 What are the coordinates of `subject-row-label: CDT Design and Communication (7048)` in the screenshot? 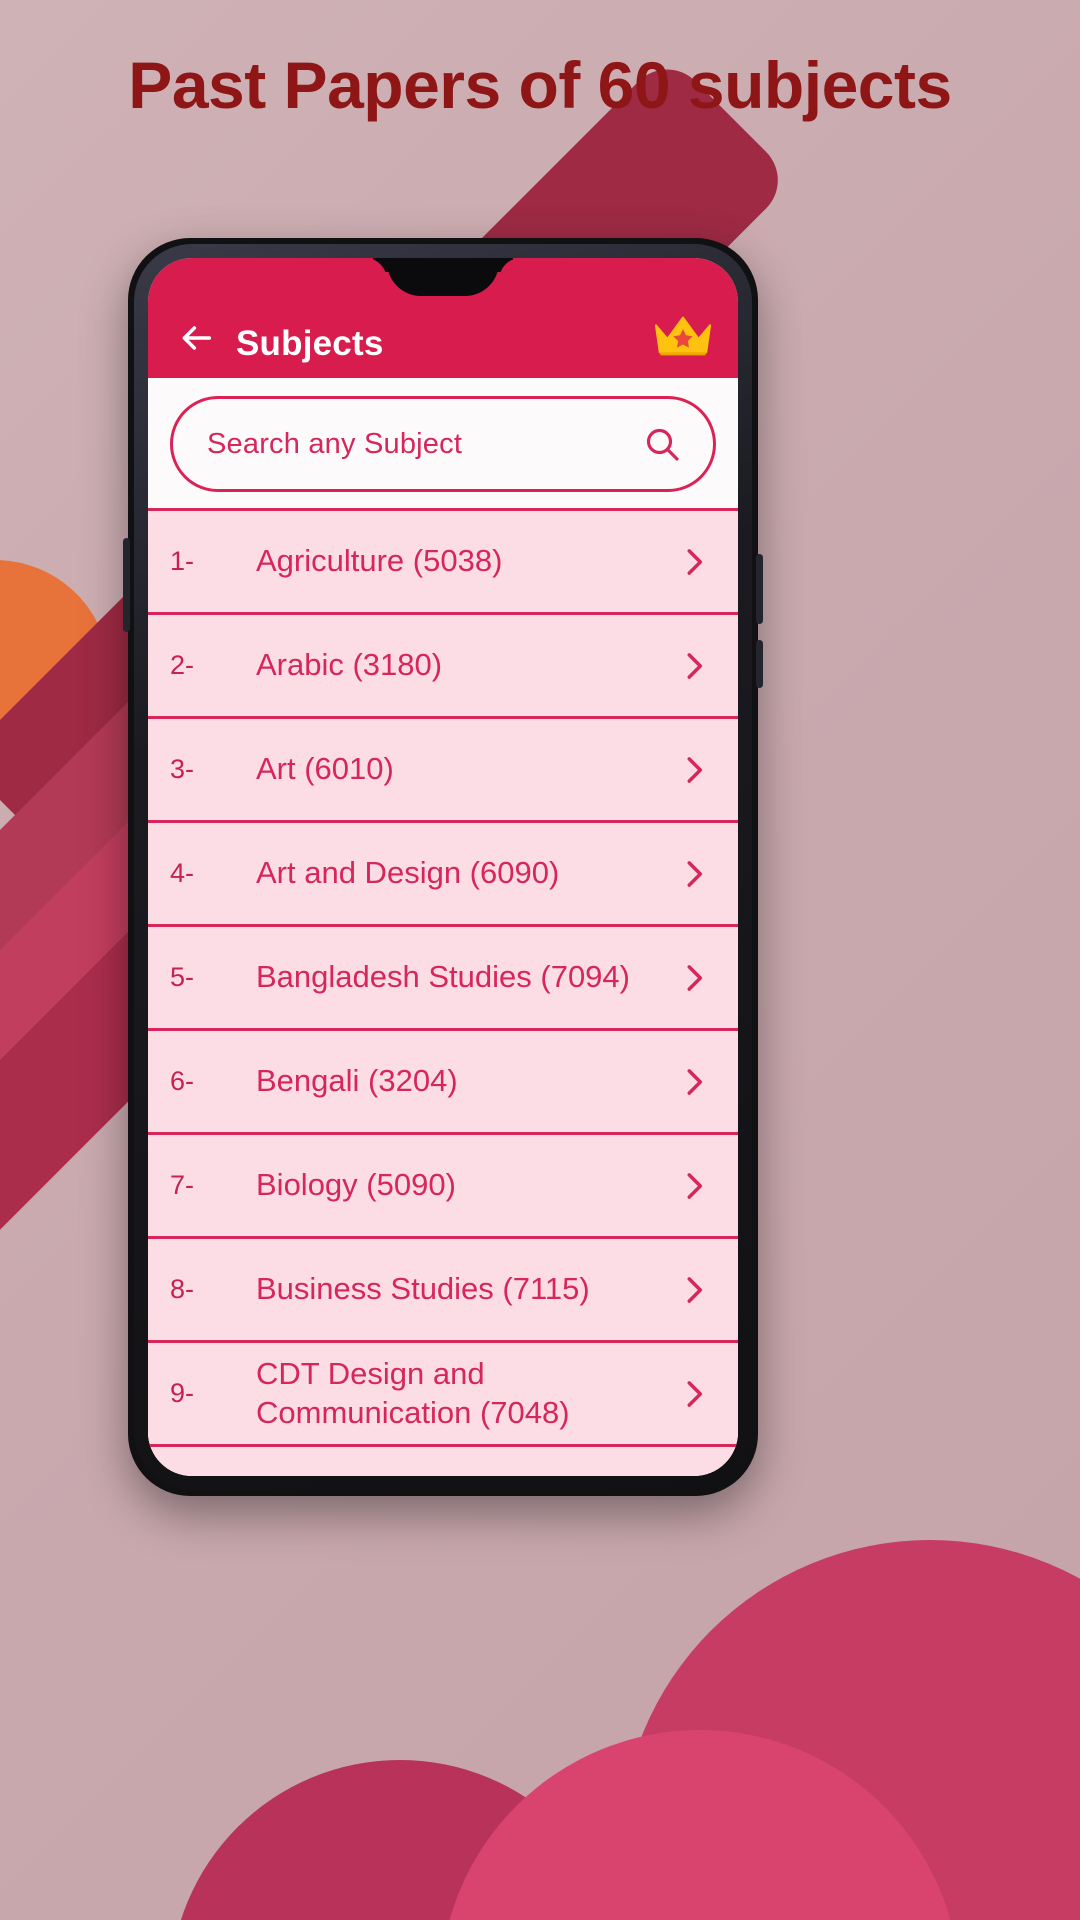 It's located at (413, 1392).